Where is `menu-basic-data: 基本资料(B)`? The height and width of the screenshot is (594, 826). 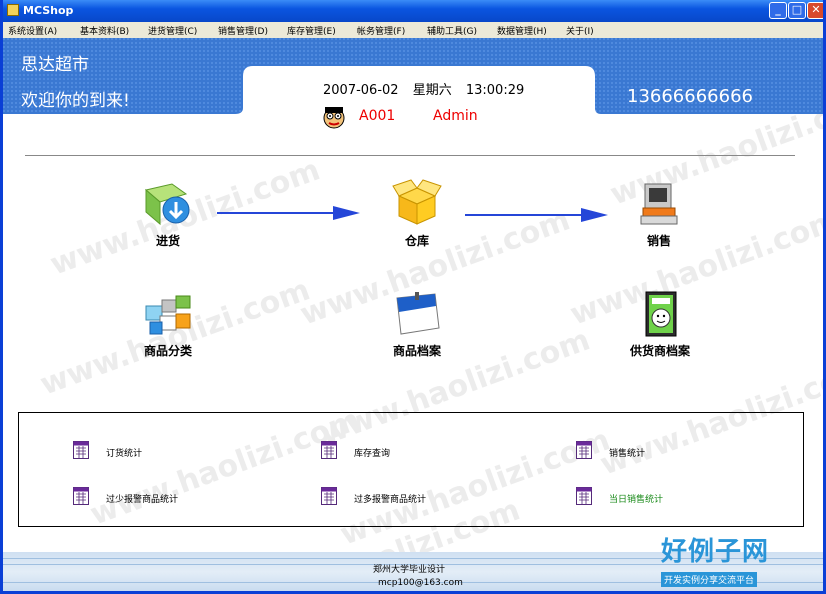
menu-basic-data: 基本资料(B) is located at coordinates (104, 30).